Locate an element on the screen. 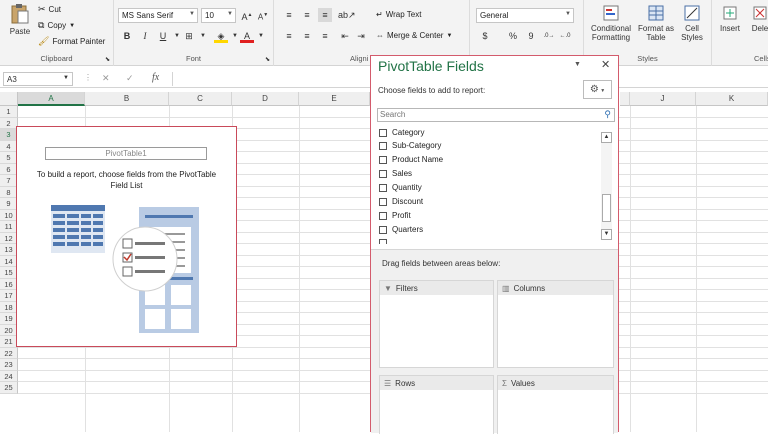  filters-area: ▼ Filters is located at coordinates (436, 324).